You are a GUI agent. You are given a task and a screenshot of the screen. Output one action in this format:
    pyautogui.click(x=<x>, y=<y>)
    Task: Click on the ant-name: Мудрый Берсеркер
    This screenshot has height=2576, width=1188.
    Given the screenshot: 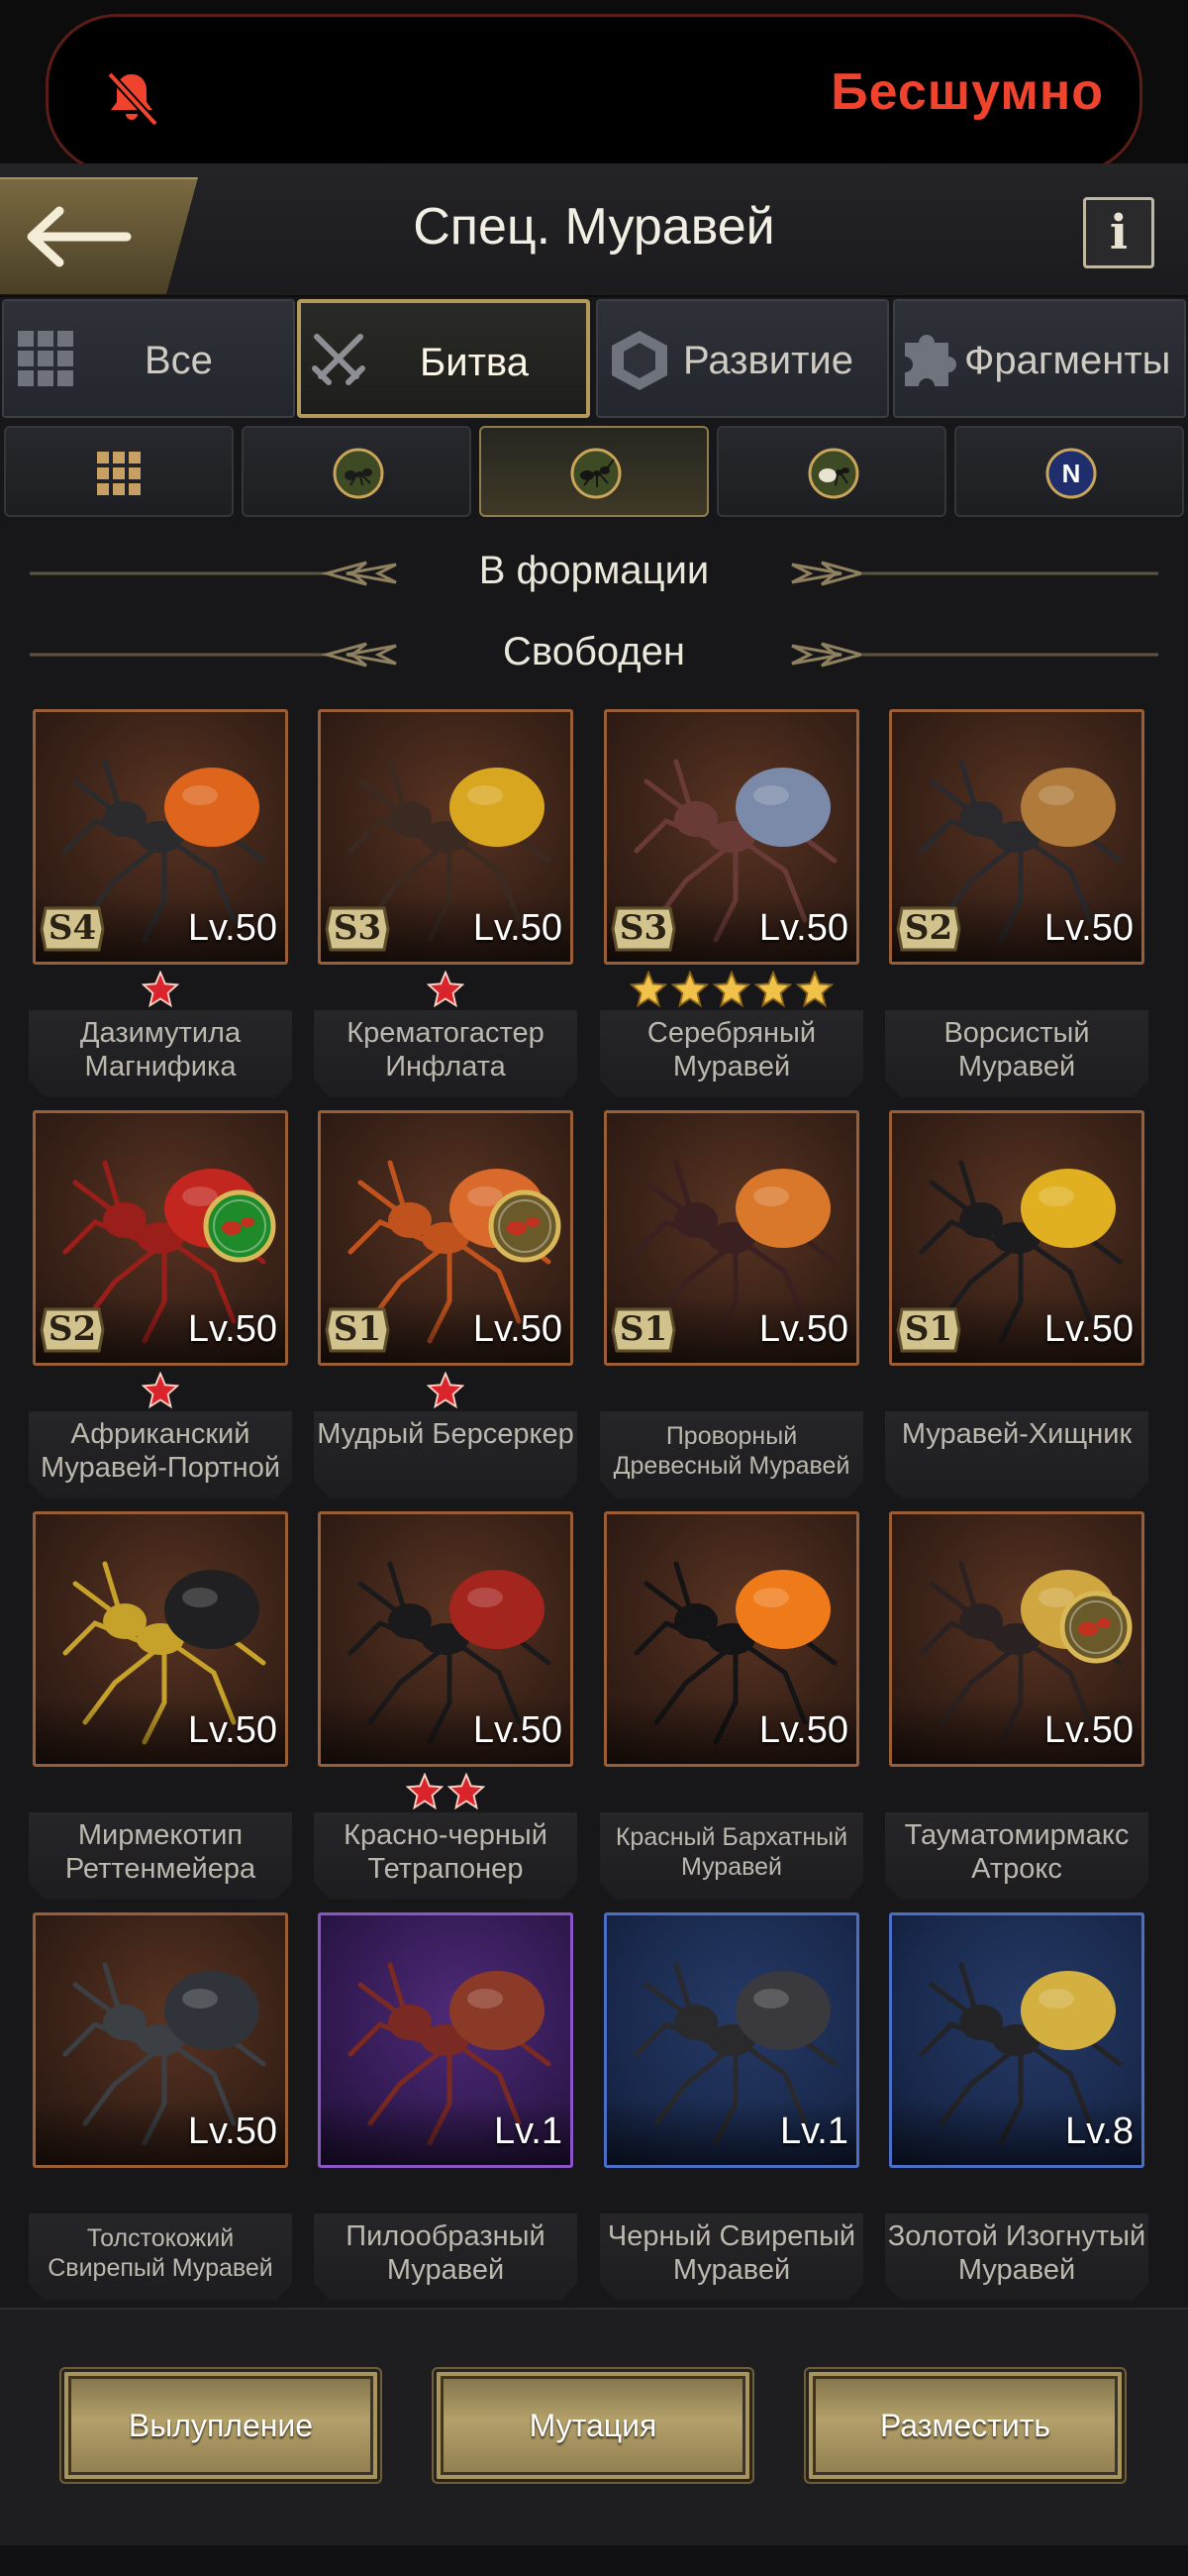 What is the action you would take?
    pyautogui.click(x=446, y=1434)
    